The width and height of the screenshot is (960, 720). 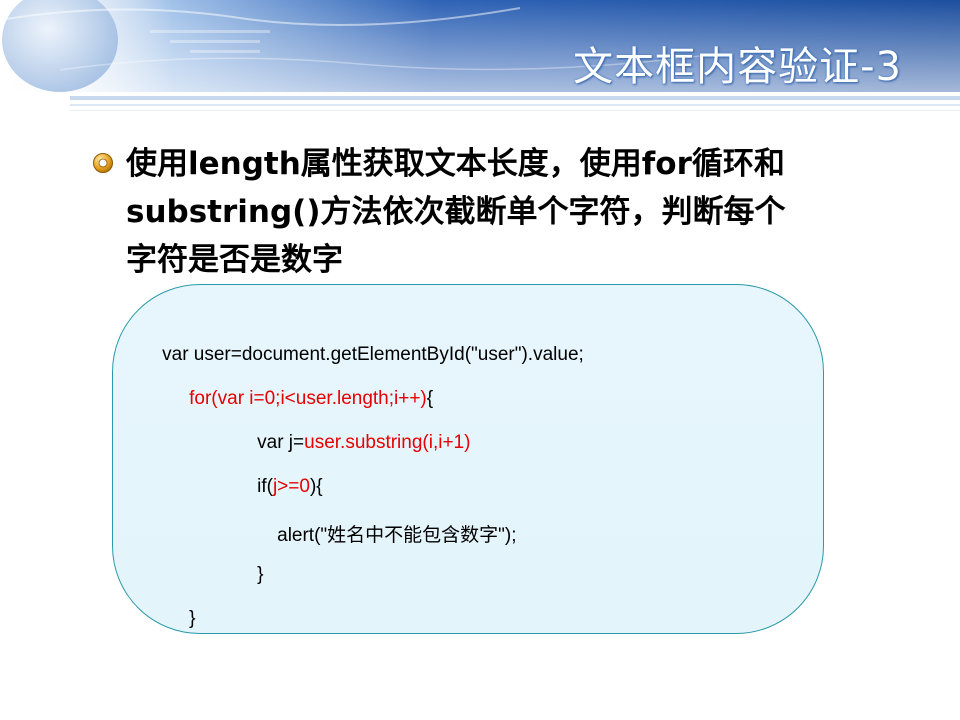 What do you see at coordinates (265, 486) in the screenshot?
I see `code-text: if(` at bounding box center [265, 486].